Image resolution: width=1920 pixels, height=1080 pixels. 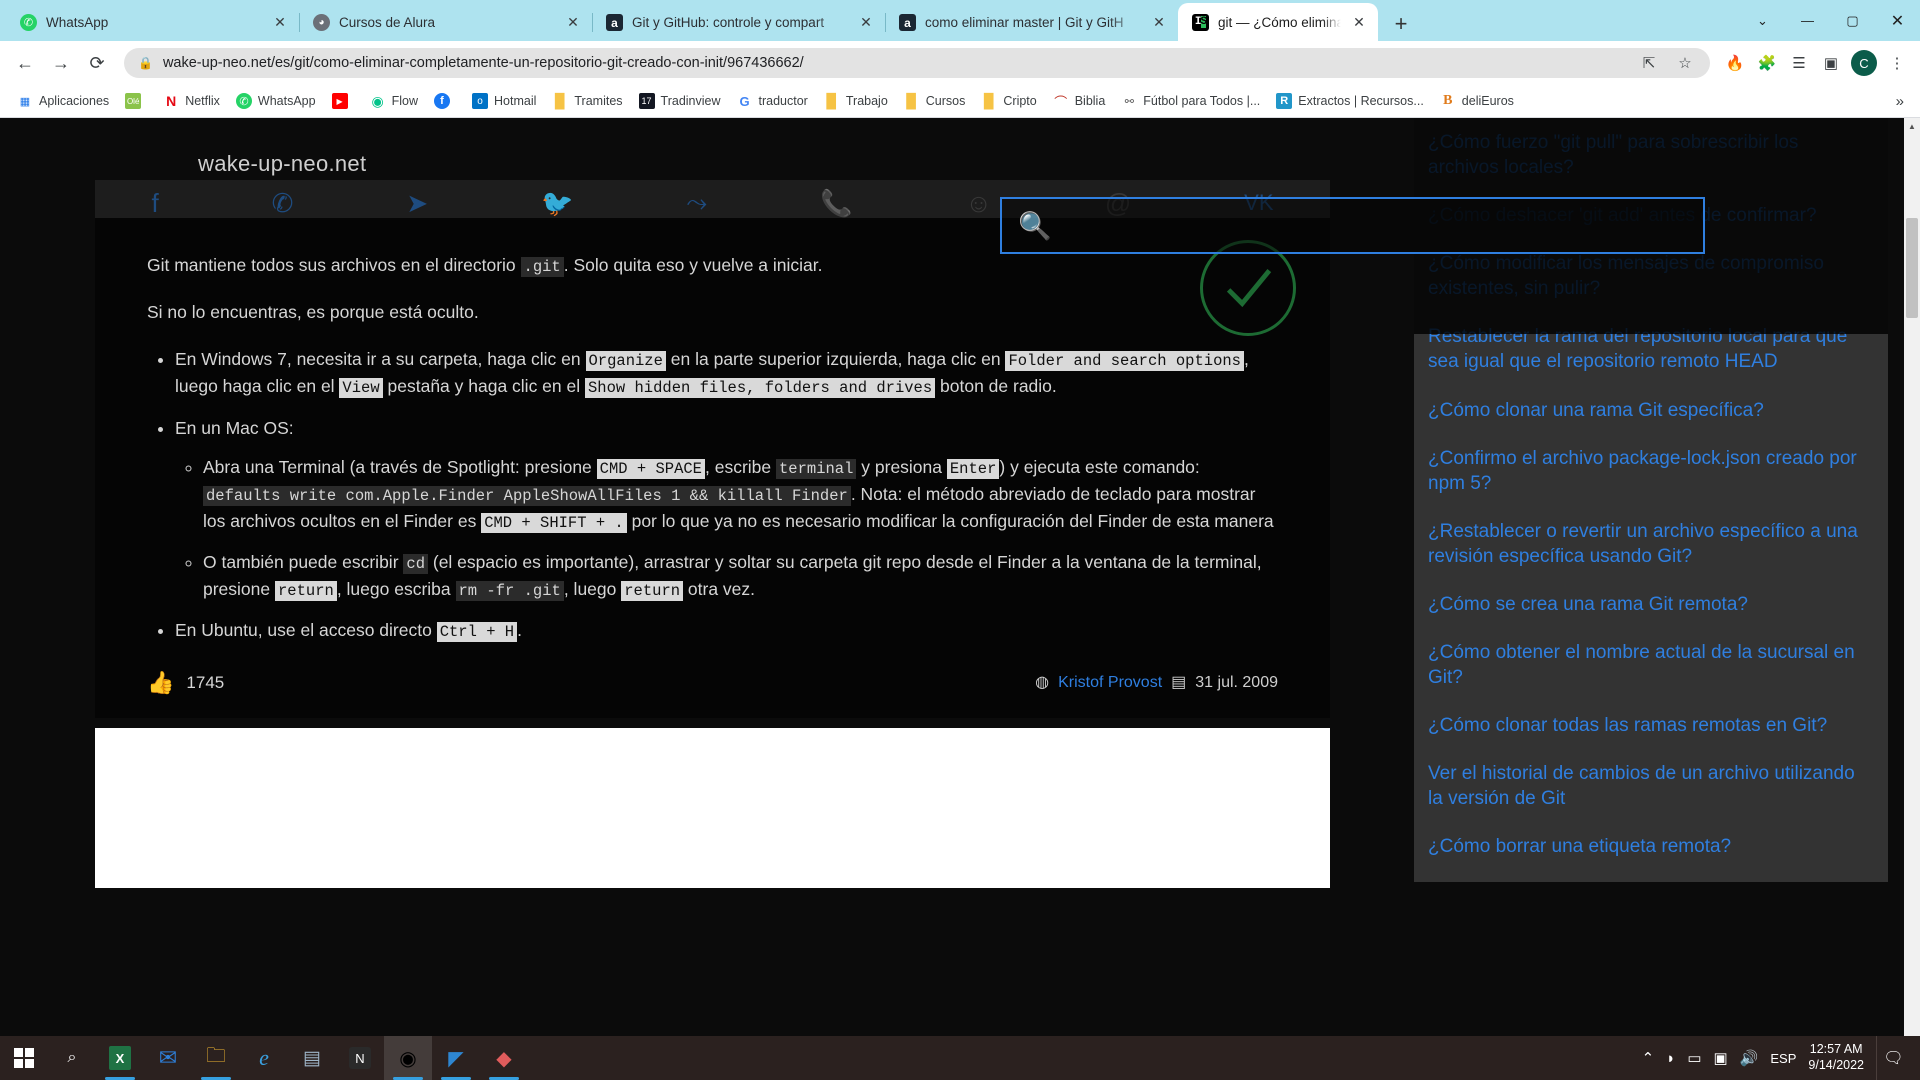 What do you see at coordinates (120, 1058) in the screenshot?
I see `excel-icon: X` at bounding box center [120, 1058].